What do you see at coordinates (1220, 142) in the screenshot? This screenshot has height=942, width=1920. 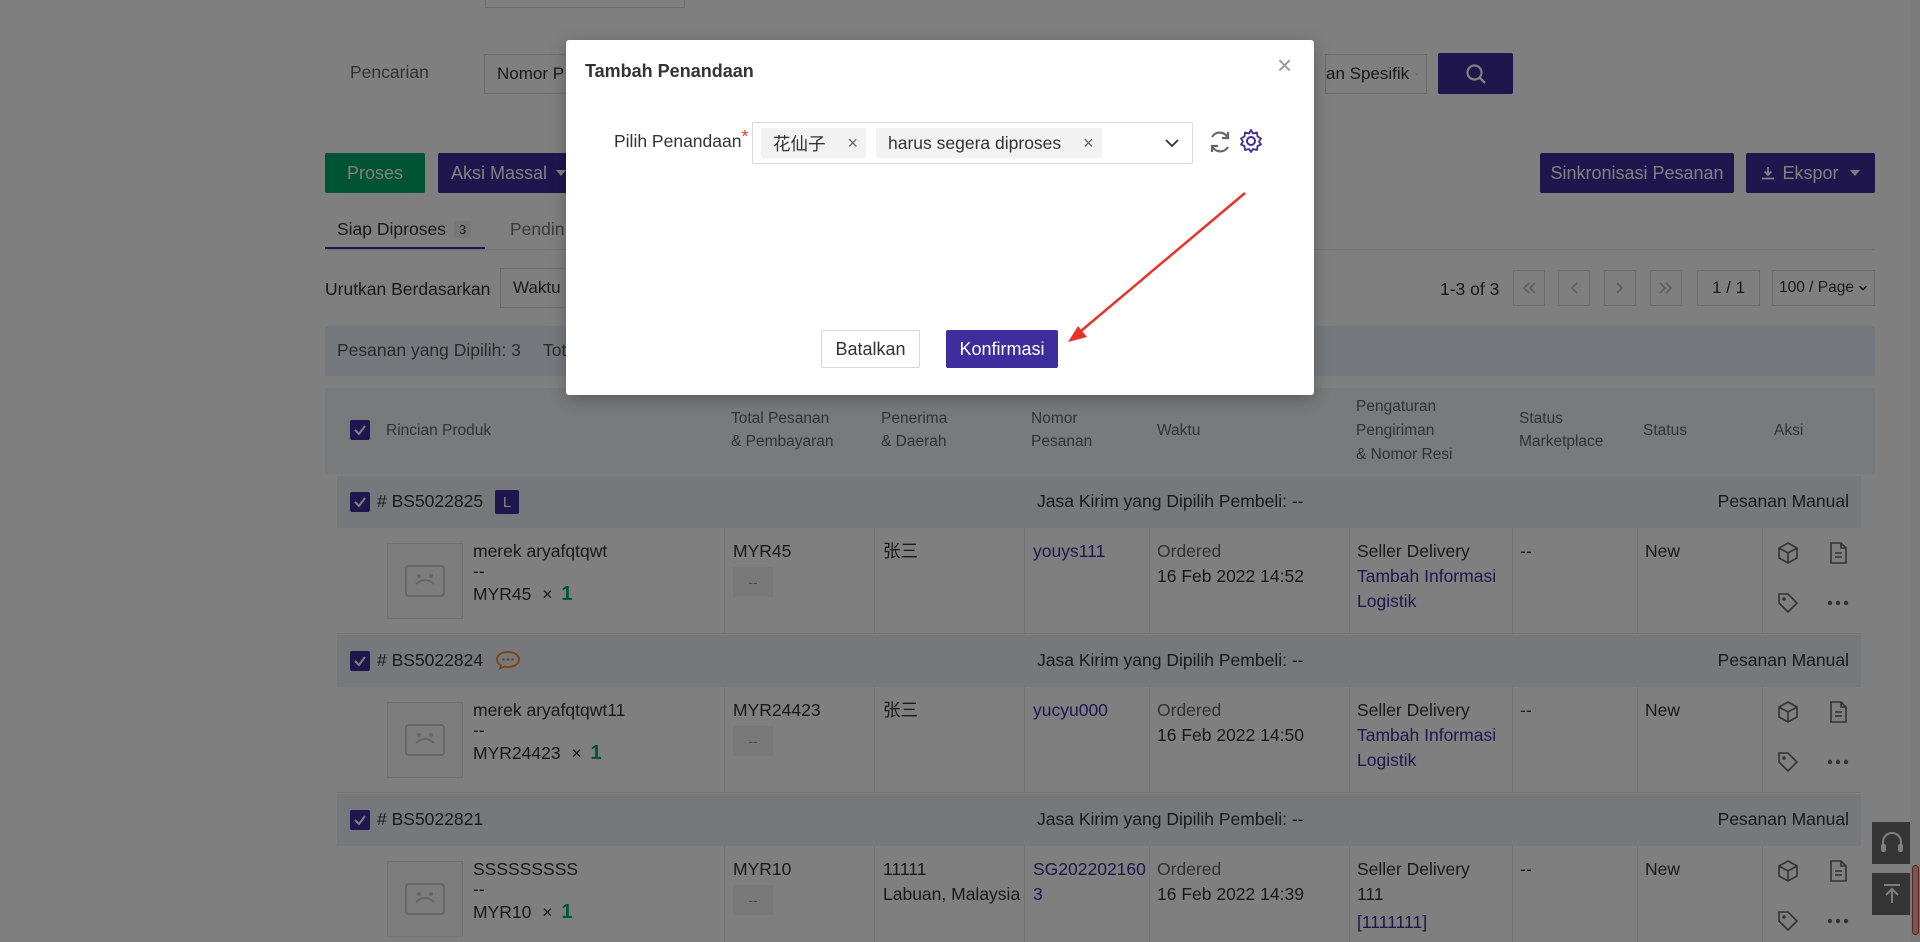 I see `refresh-icon` at bounding box center [1220, 142].